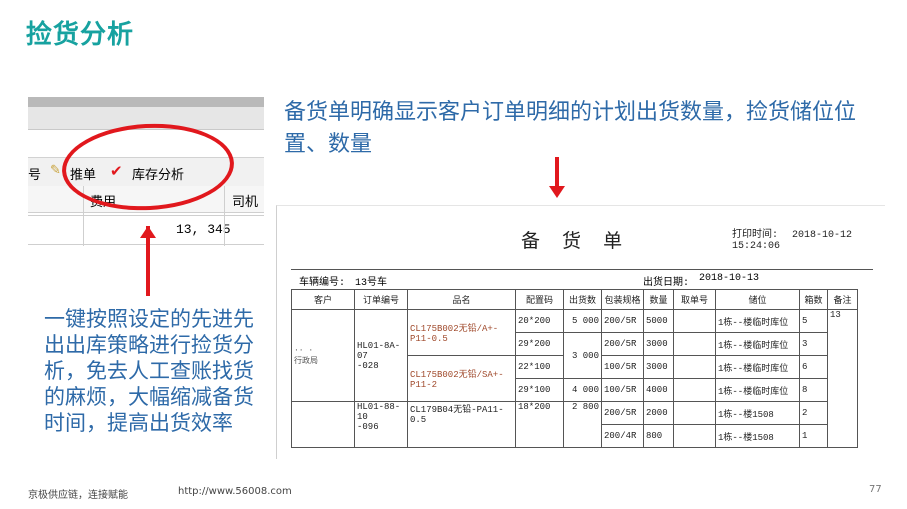 The image size is (907, 509). What do you see at coordinates (582, 299) in the screenshot?
I see `th-ship-qty: 出货数` at bounding box center [582, 299].